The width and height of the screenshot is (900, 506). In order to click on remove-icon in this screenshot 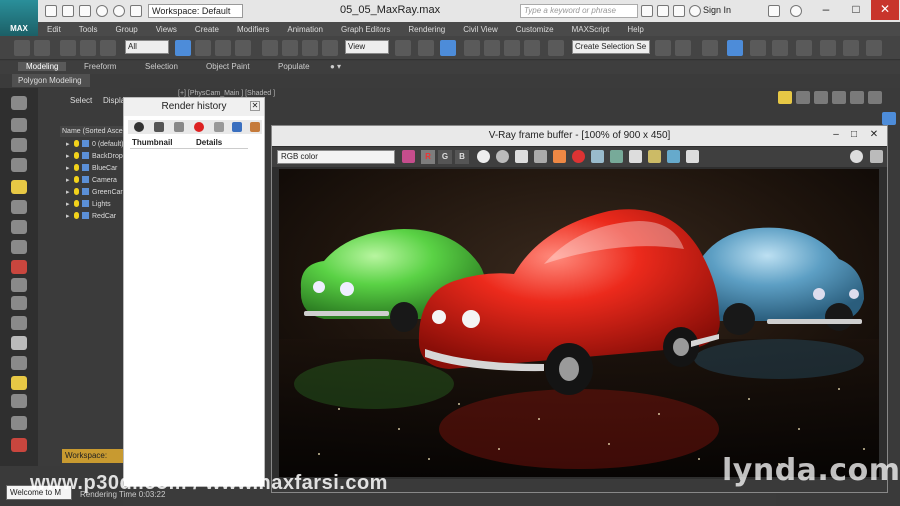, I will do `click(199, 127)`.